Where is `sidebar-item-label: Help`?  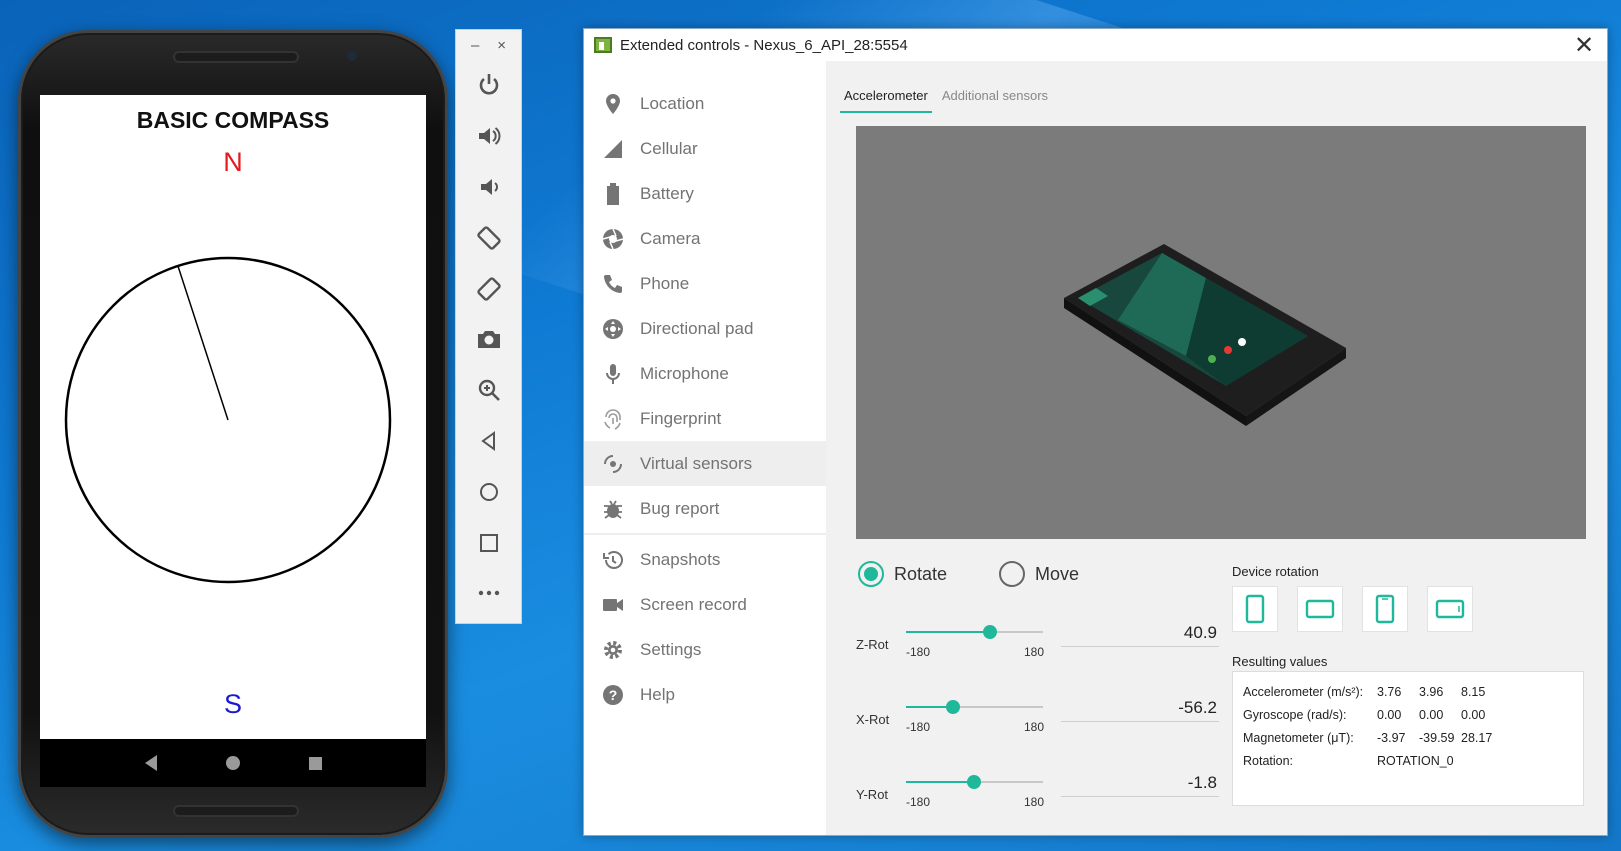
sidebar-item-label: Help is located at coordinates (657, 694).